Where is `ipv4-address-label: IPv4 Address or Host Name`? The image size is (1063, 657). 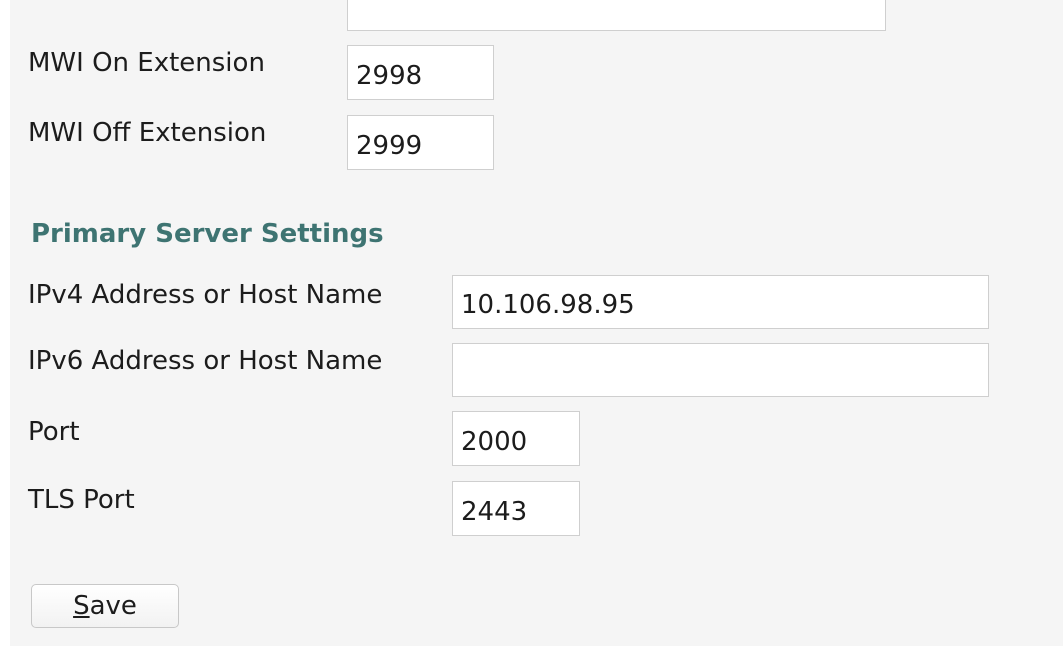 ipv4-address-label: IPv4 Address or Host Name is located at coordinates (205, 295).